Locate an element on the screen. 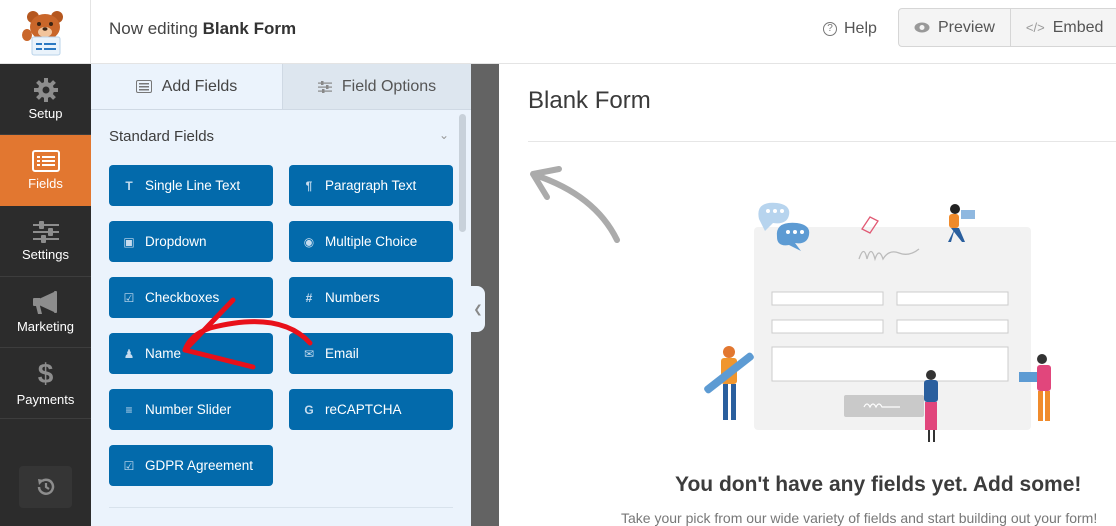  nav-label: Fields is located at coordinates (45, 183).